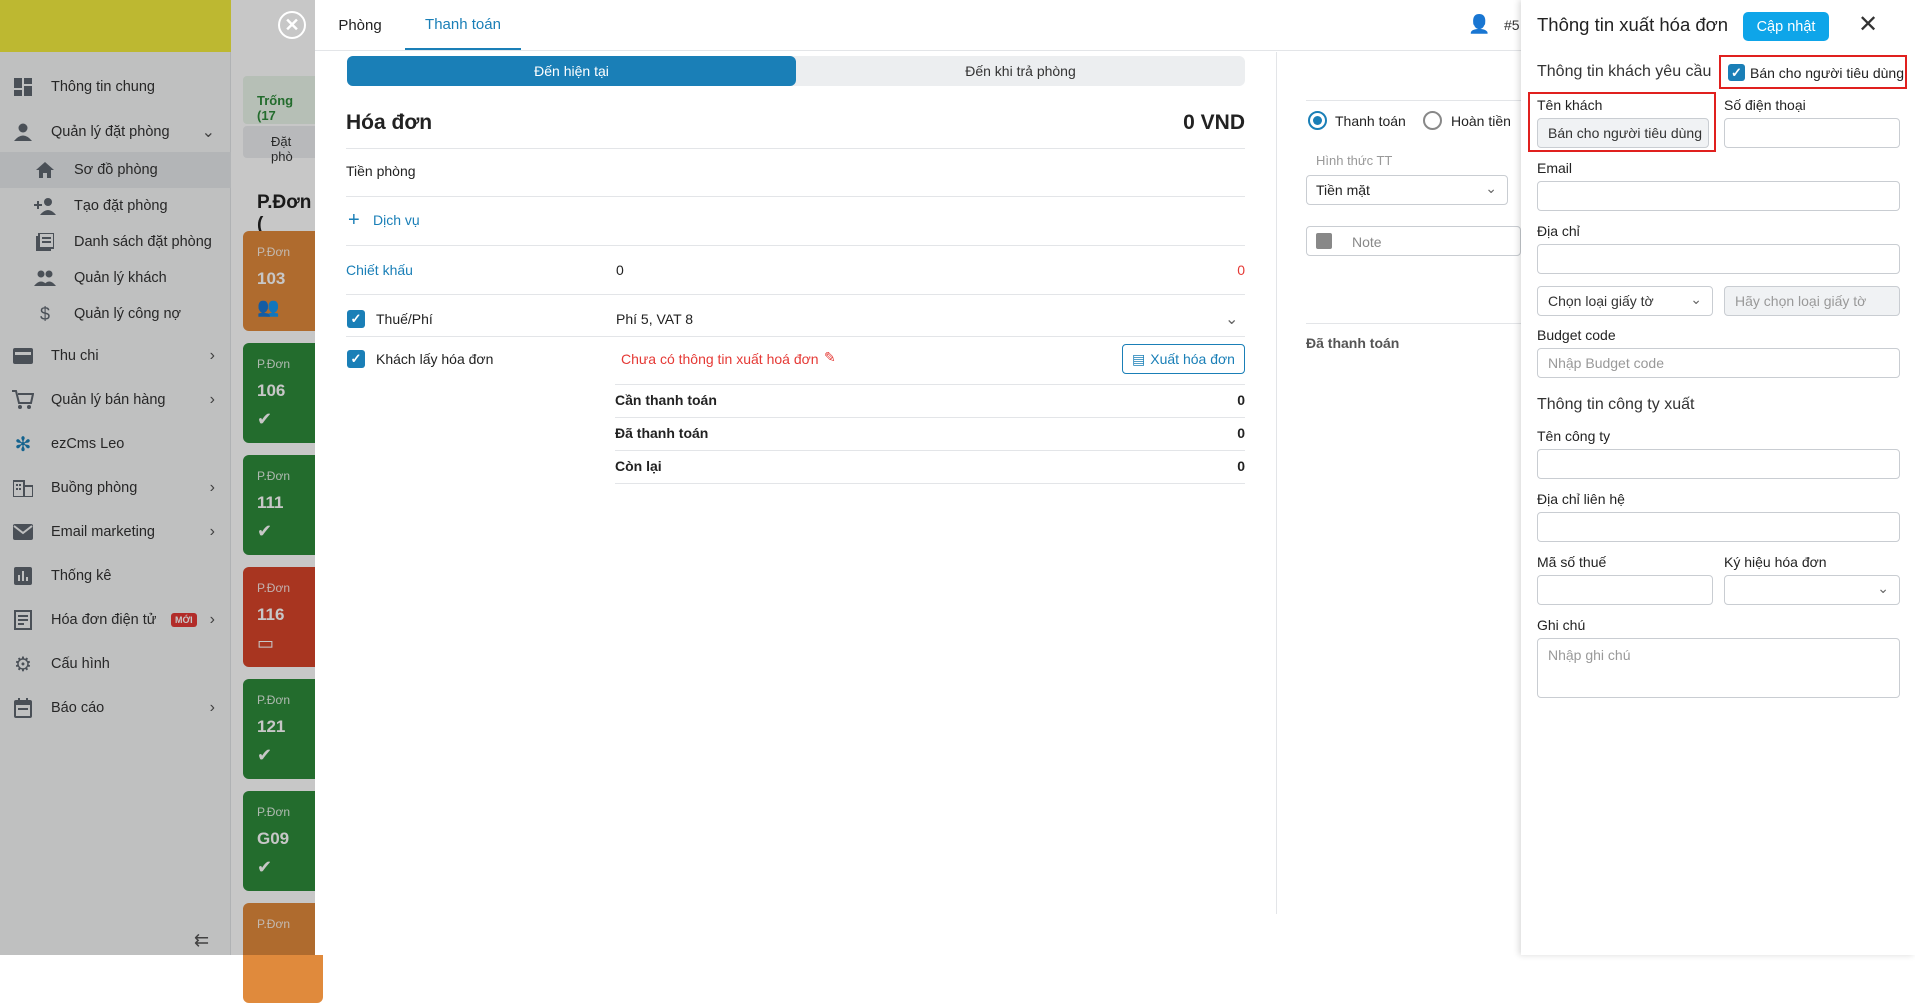 The height and width of the screenshot is (1003, 1915). I want to click on consumer-checkbox-label: Bán cho người tiêu dùng, so click(1827, 73).